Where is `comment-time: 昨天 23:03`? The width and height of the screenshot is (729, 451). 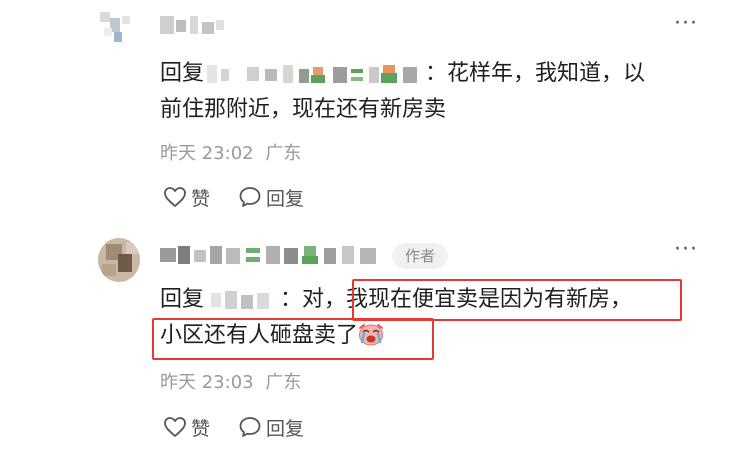 comment-time: 昨天 23:03 is located at coordinates (207, 382).